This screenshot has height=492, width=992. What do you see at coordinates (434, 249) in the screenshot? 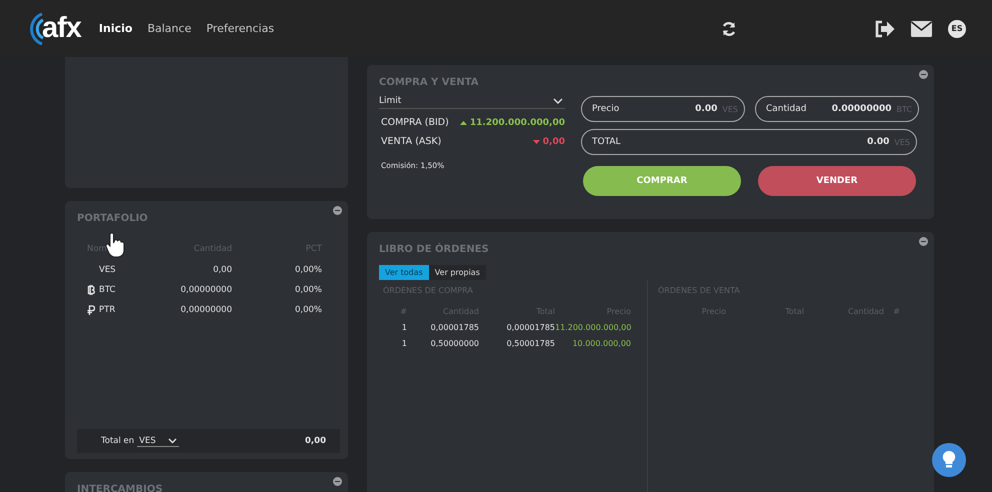
I see `panel-title: LIBRO DE ÓRDENES` at bounding box center [434, 249].